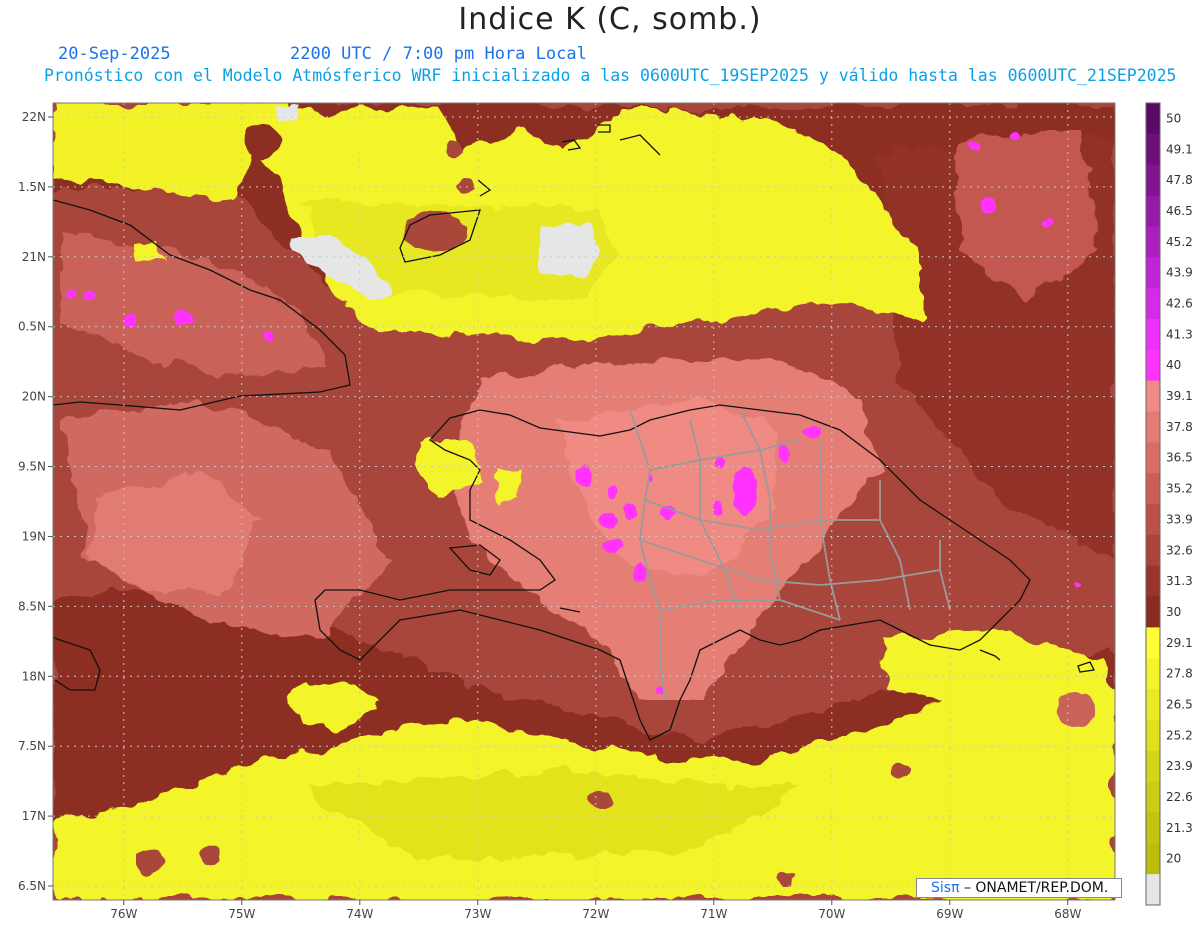 This screenshot has width=1200, height=931. I want to click on lon-label: 68W, so click(1067, 914).